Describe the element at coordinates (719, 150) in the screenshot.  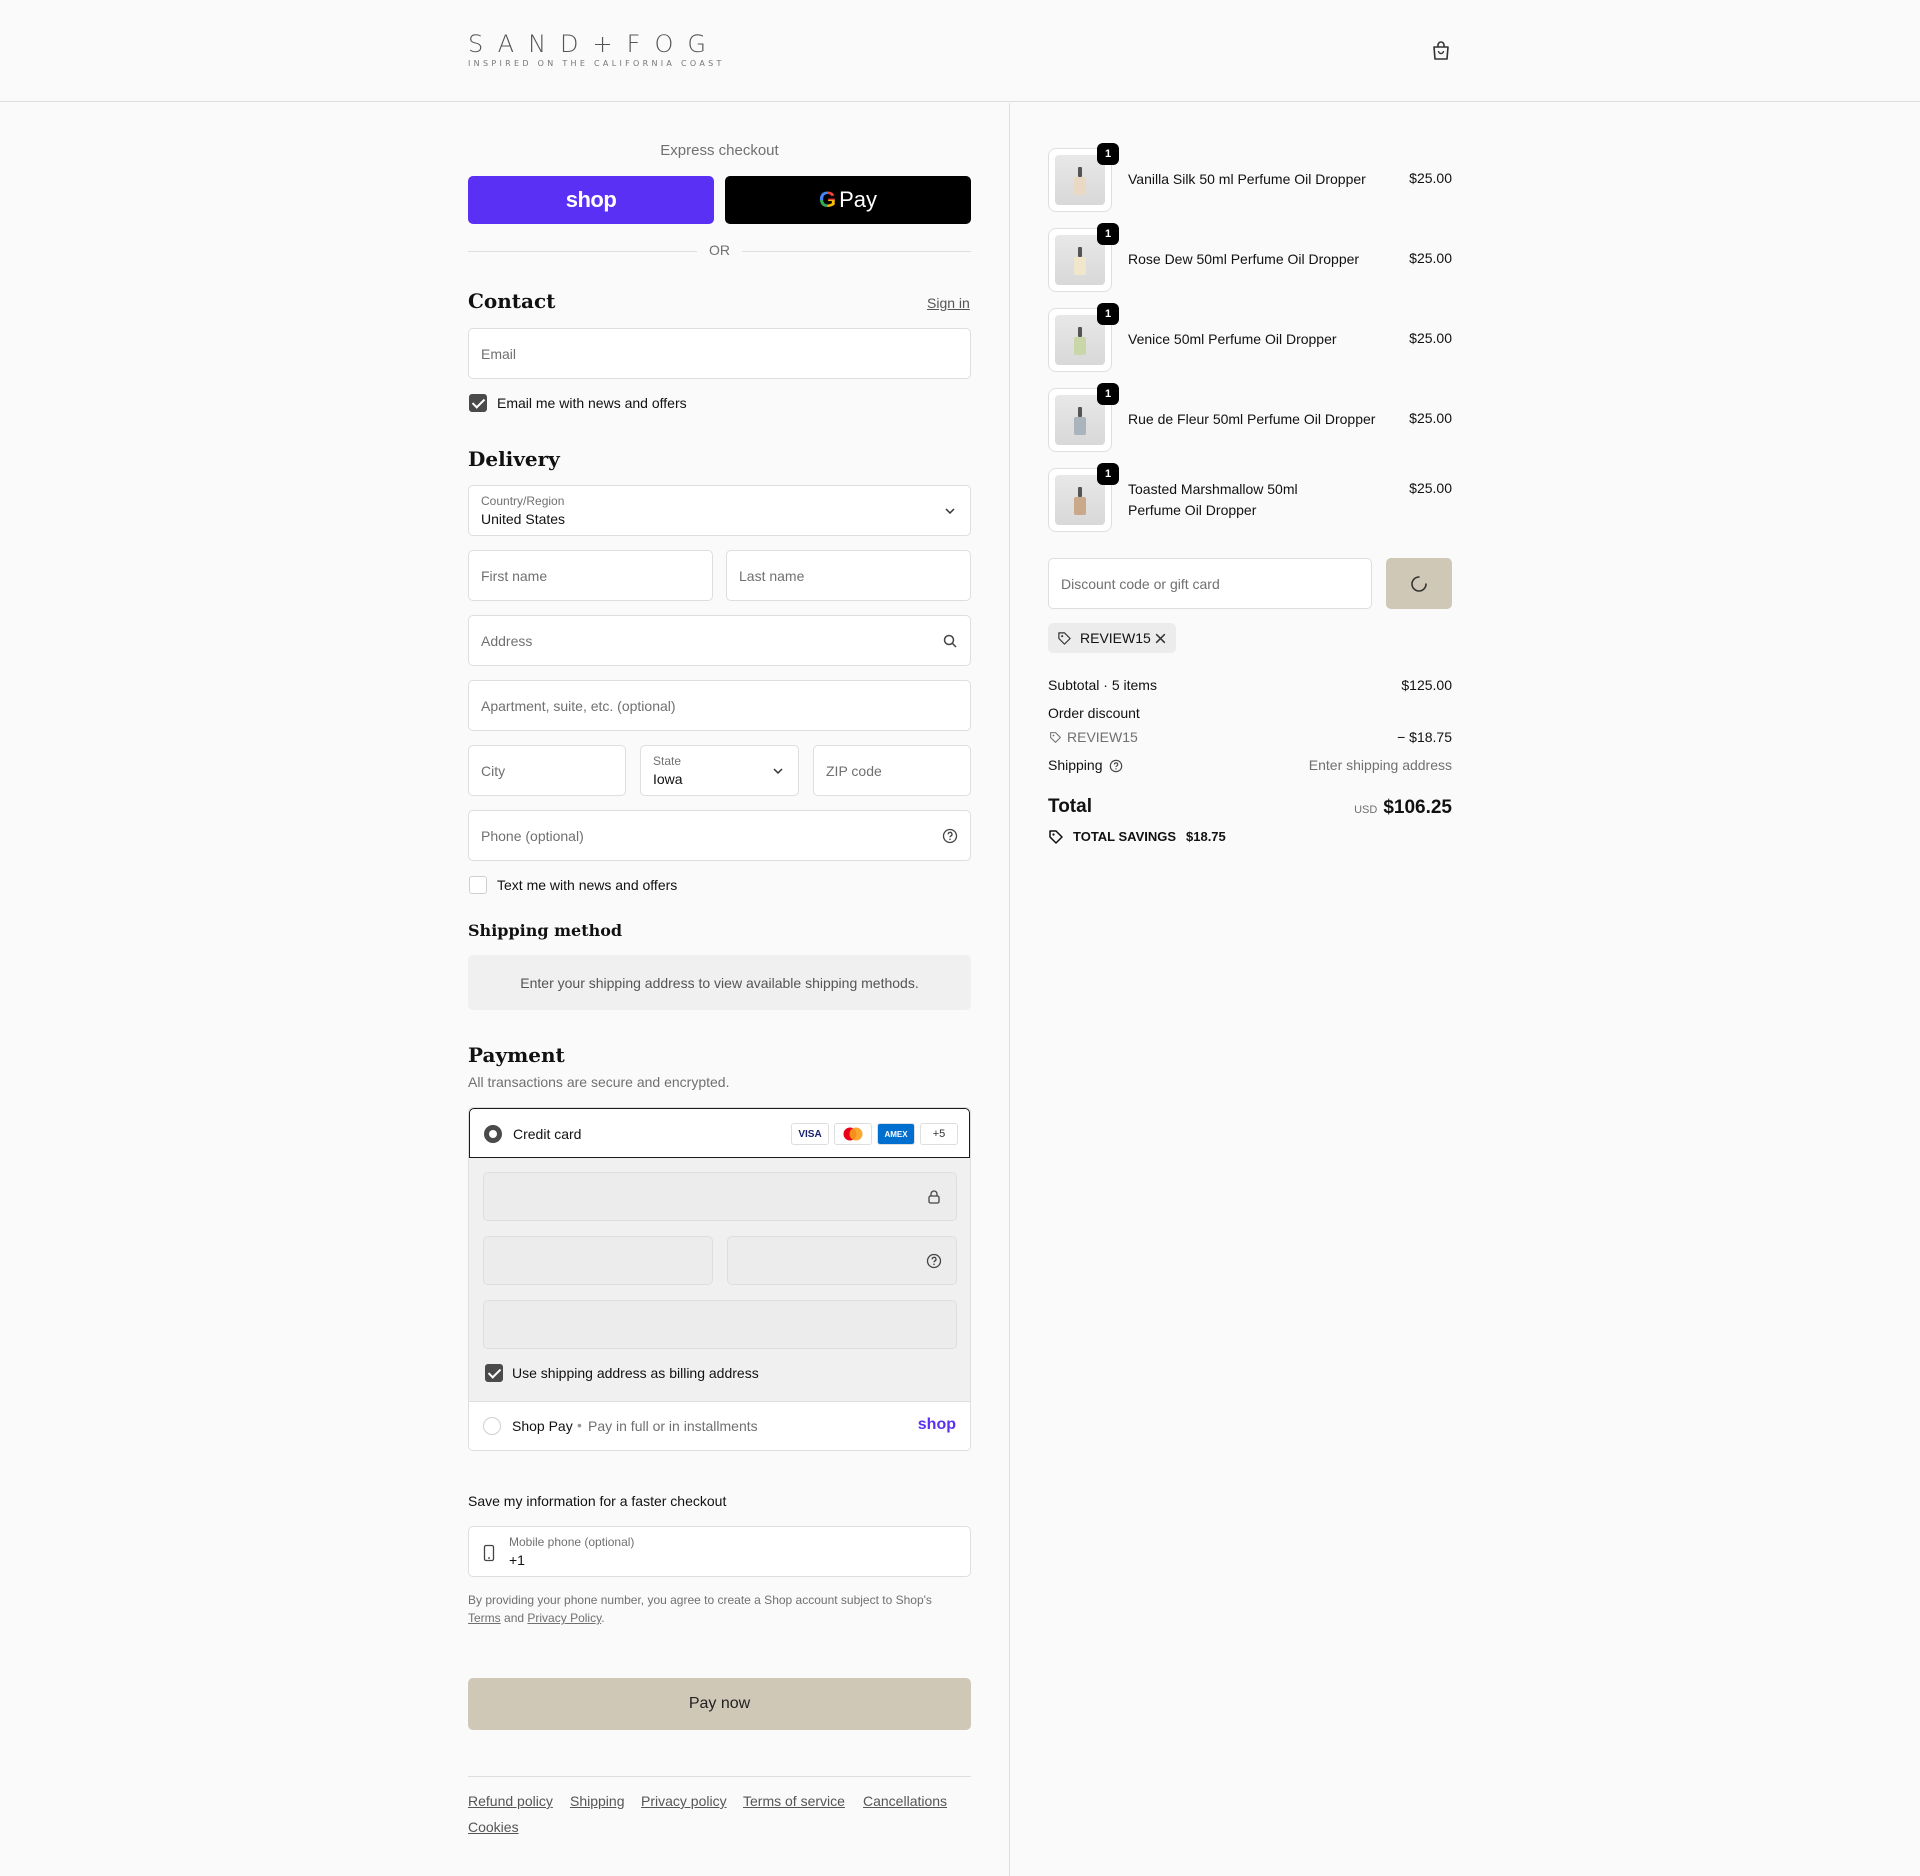
I see `express-checkout-title: Express checkout` at that location.